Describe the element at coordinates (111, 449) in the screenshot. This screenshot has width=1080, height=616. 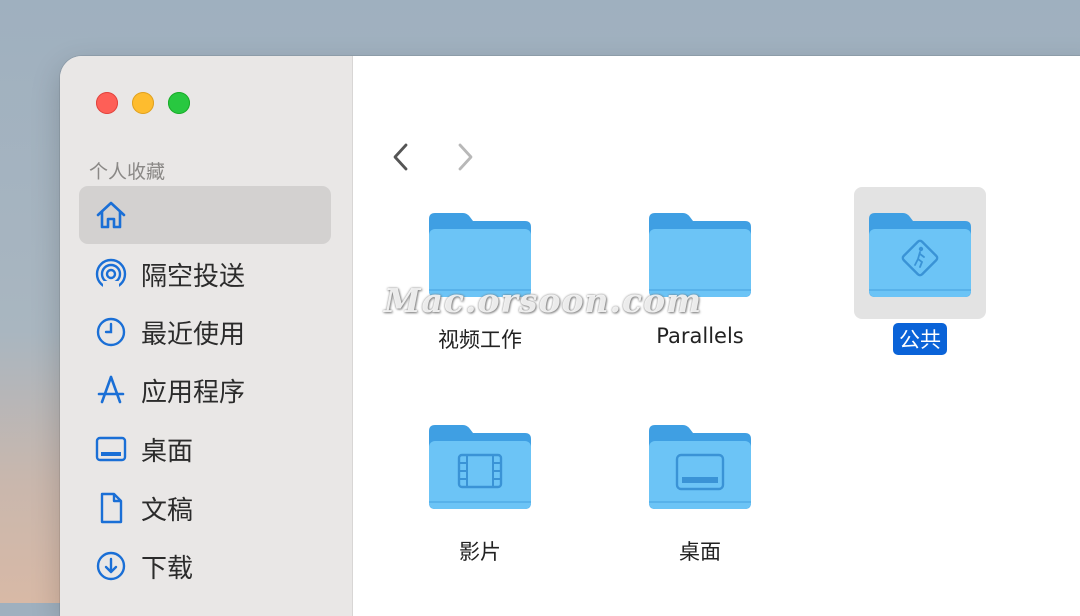
I see `desktop-icon` at that location.